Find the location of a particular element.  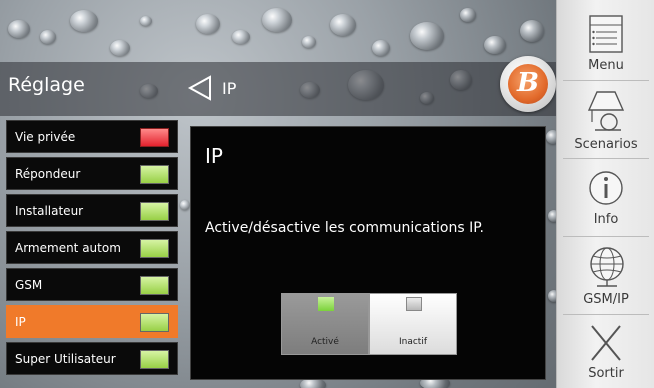

globe-icon is located at coordinates (607, 267).